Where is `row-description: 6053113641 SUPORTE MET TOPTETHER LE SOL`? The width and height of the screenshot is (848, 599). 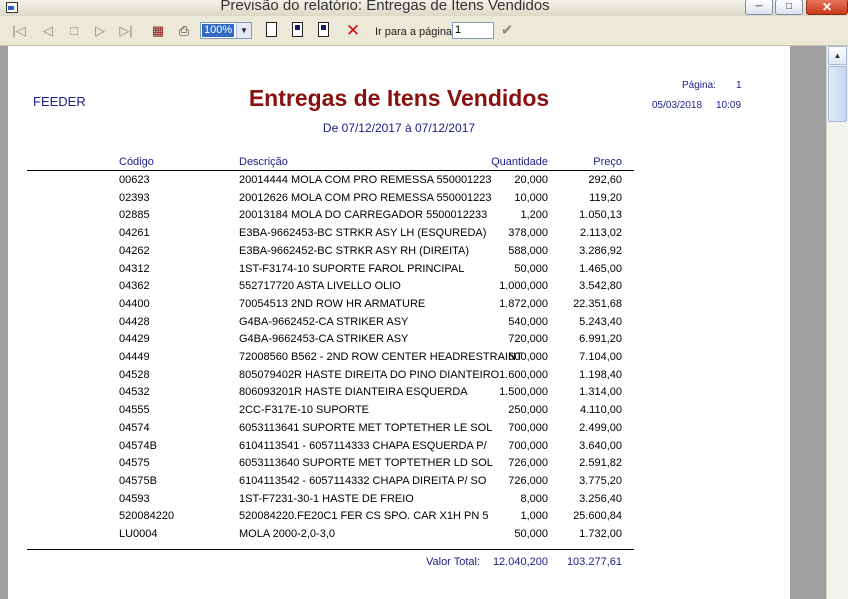 row-description: 6053113641 SUPORTE MET TOPTETHER LE SOL is located at coordinates (366, 428).